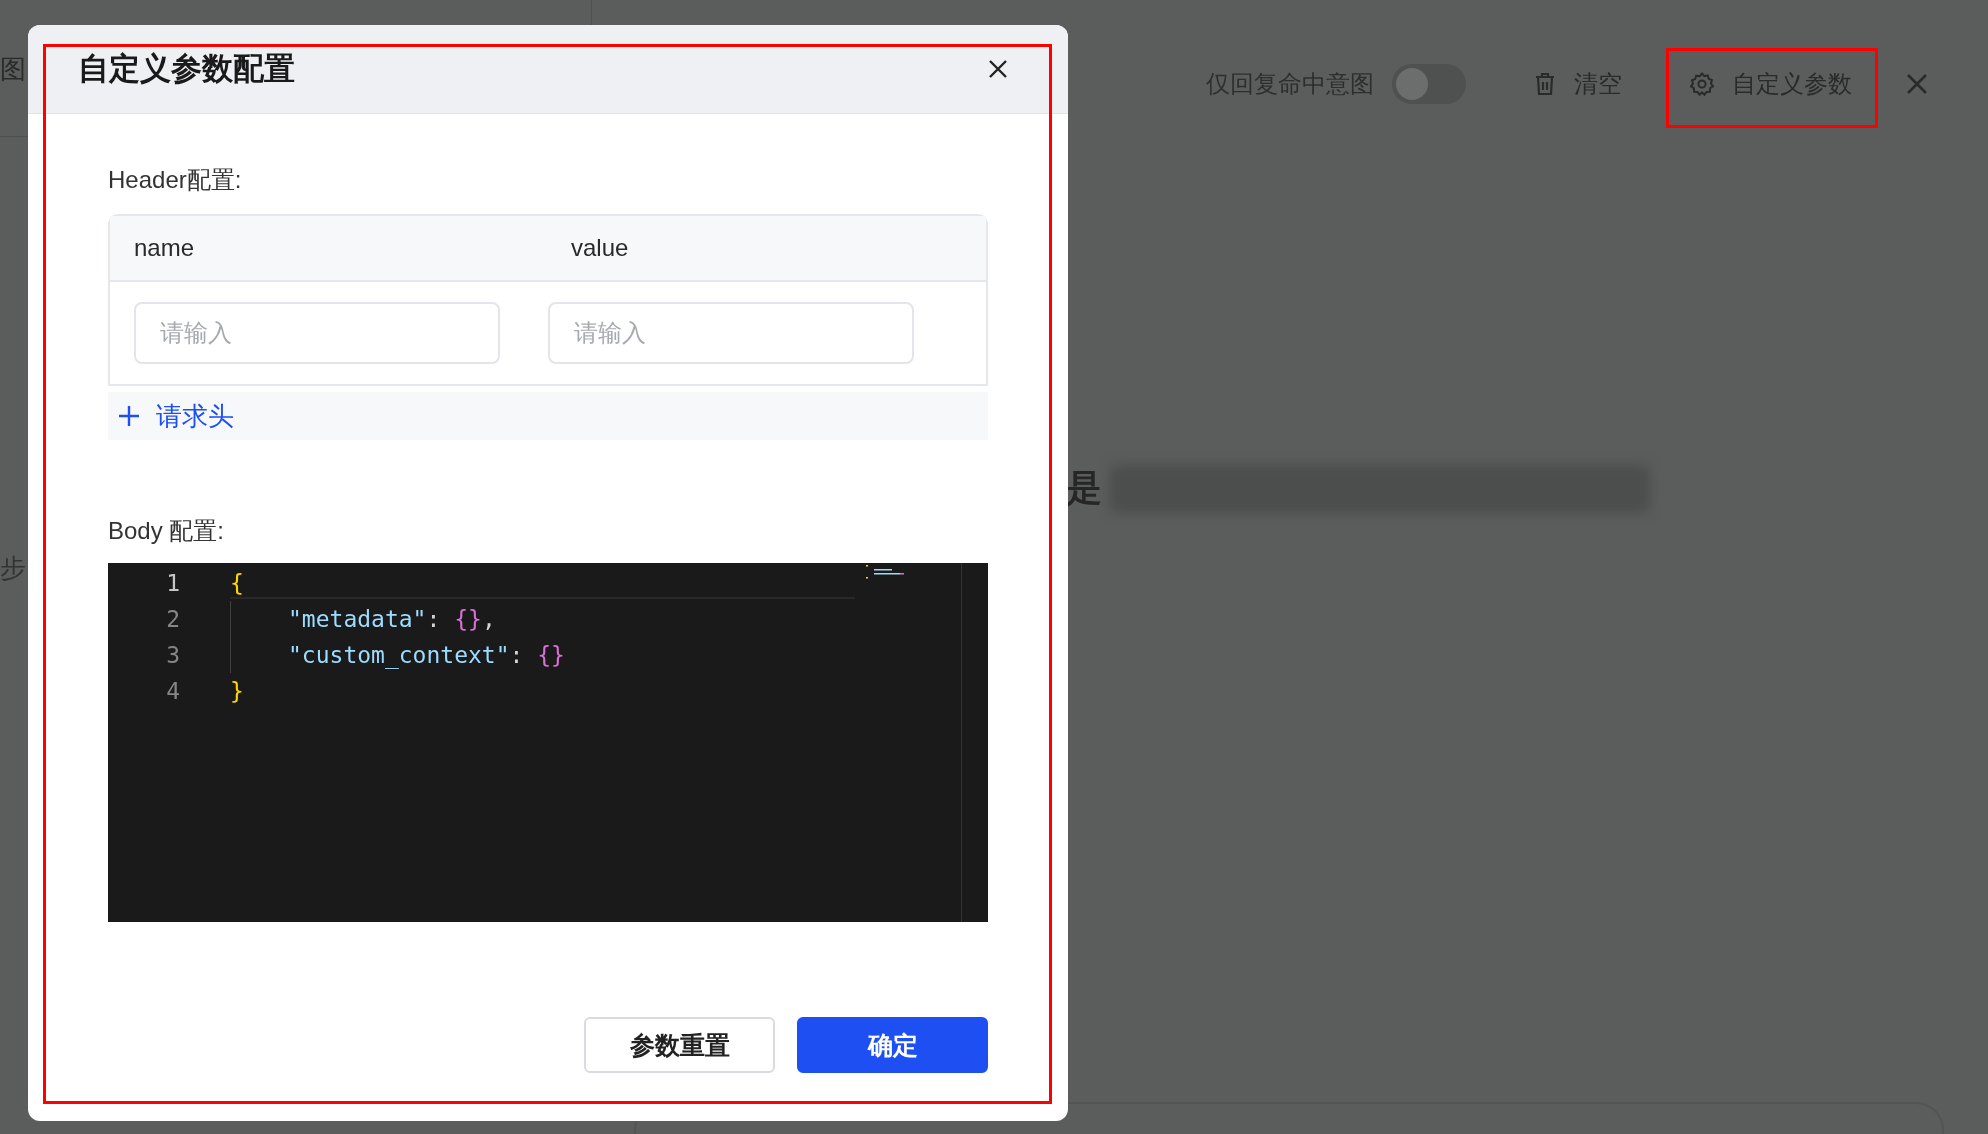 This screenshot has height=1134, width=1988. Describe the element at coordinates (237, 691) in the screenshot. I see `code-line: }` at that location.